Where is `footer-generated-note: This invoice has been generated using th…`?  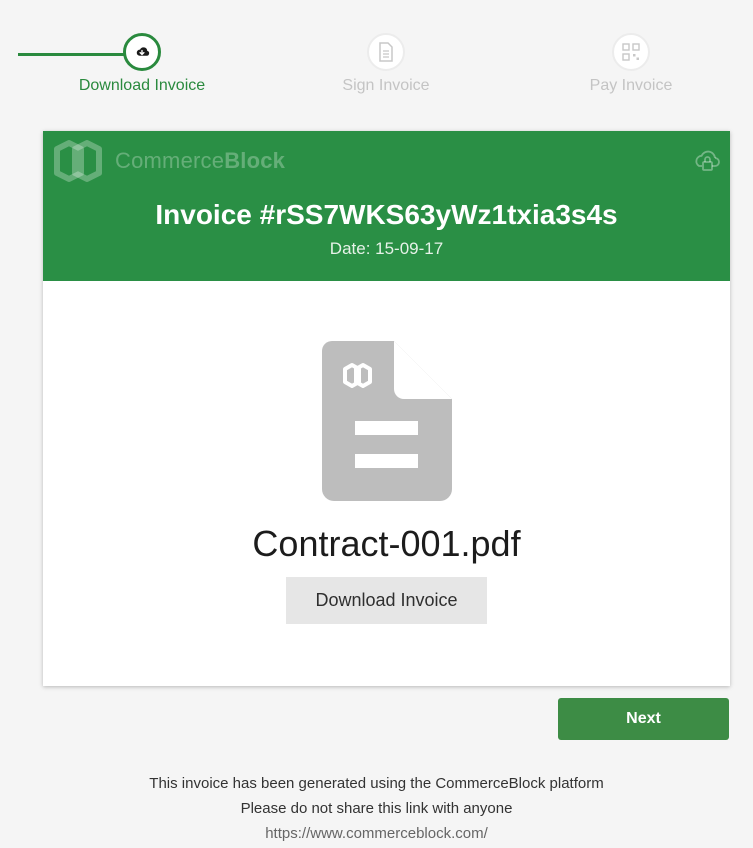
footer-generated-note: This invoice has been generated using th… is located at coordinates (376, 783).